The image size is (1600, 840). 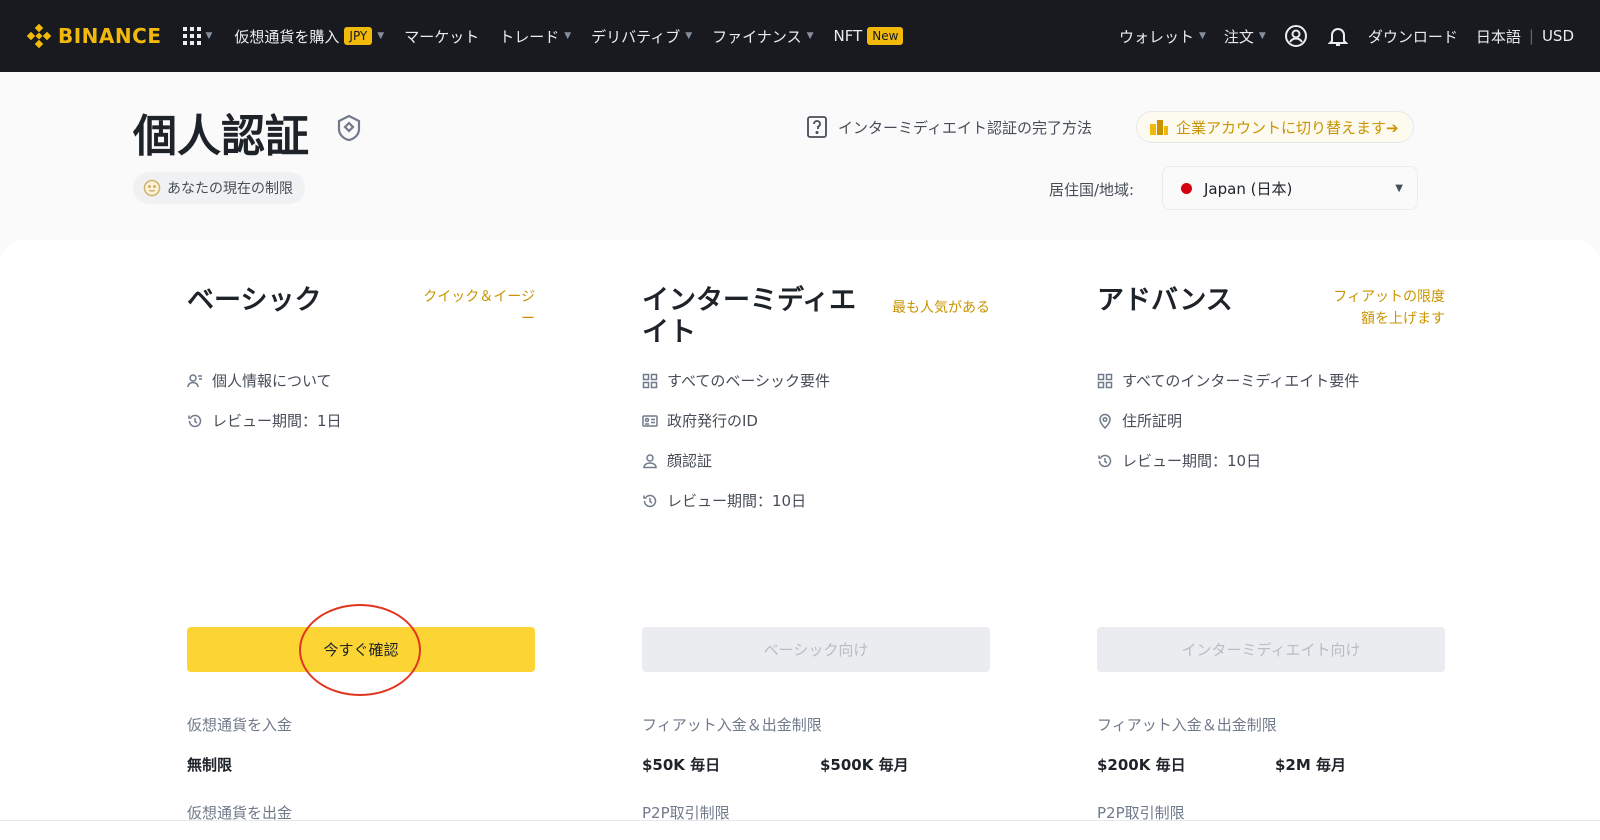 What do you see at coordinates (712, 421) in the screenshot?
I see `requirement-text: 政府発行のID` at bounding box center [712, 421].